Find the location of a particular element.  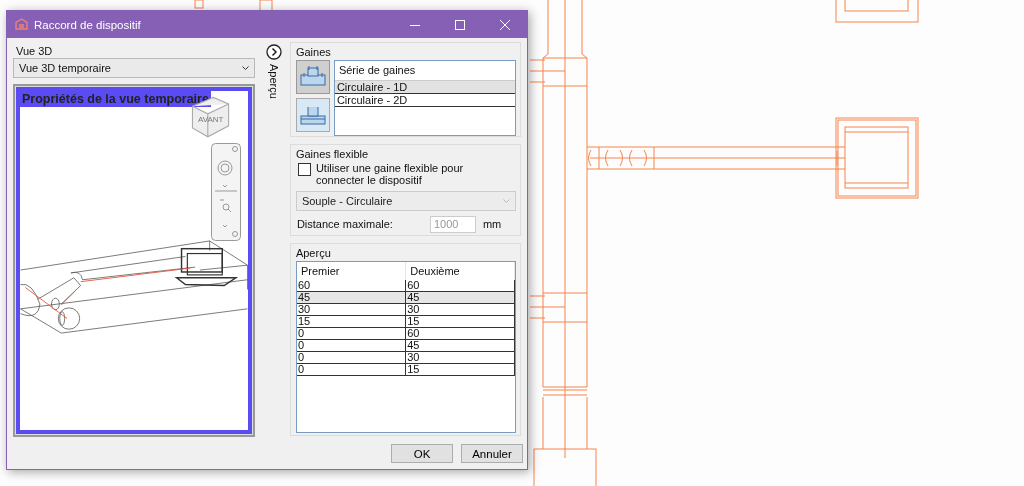

tee-fitting-icon is located at coordinates (312, 77).